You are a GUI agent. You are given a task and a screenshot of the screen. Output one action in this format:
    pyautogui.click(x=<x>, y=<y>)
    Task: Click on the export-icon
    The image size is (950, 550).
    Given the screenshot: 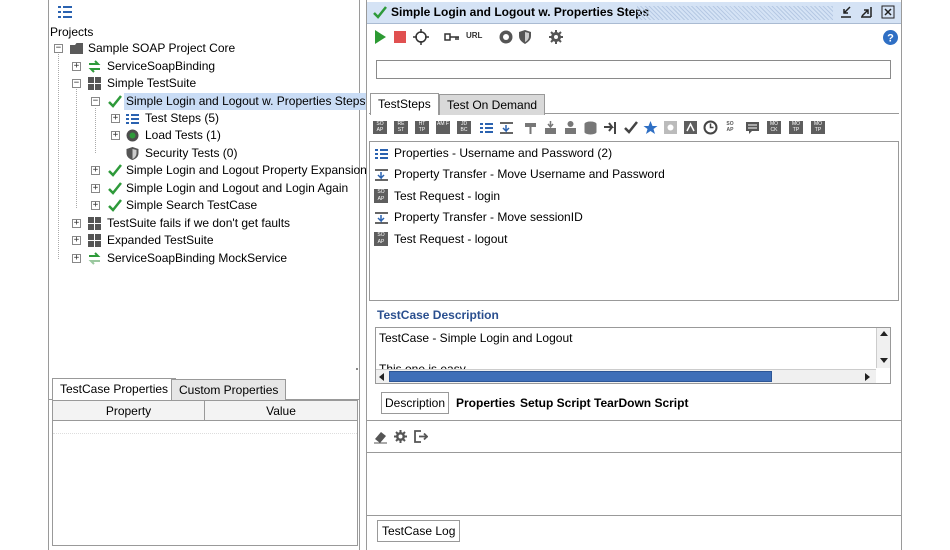 What is the action you would take?
    pyautogui.click(x=420, y=436)
    